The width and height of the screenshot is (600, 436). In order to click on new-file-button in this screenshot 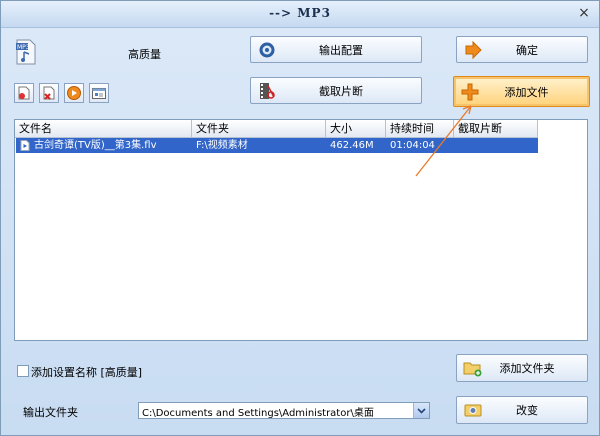, I will do `click(24, 93)`.